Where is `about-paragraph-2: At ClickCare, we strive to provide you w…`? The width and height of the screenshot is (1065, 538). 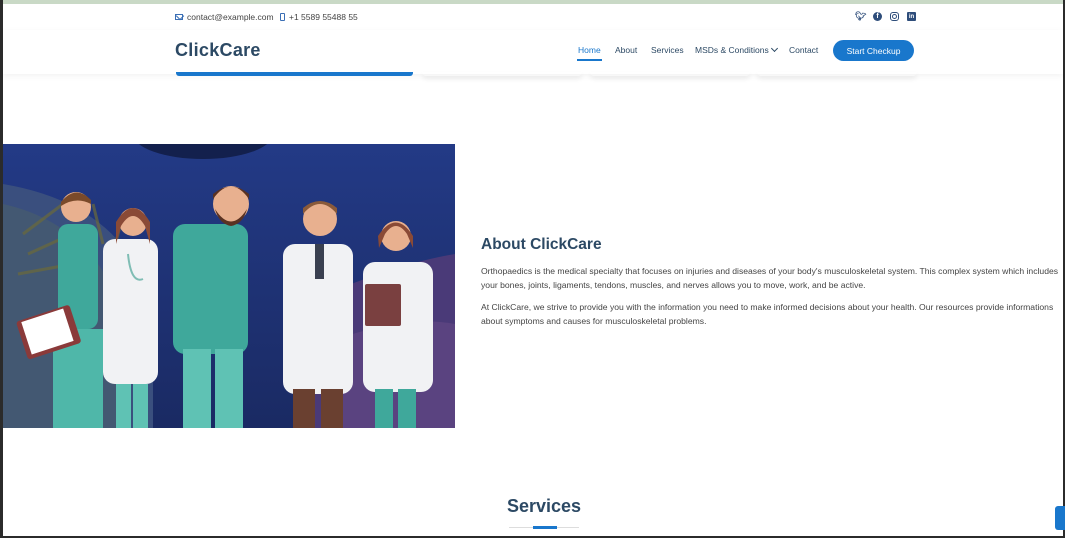 about-paragraph-2: At ClickCare, we strive to provide you w… is located at coordinates (767, 314).